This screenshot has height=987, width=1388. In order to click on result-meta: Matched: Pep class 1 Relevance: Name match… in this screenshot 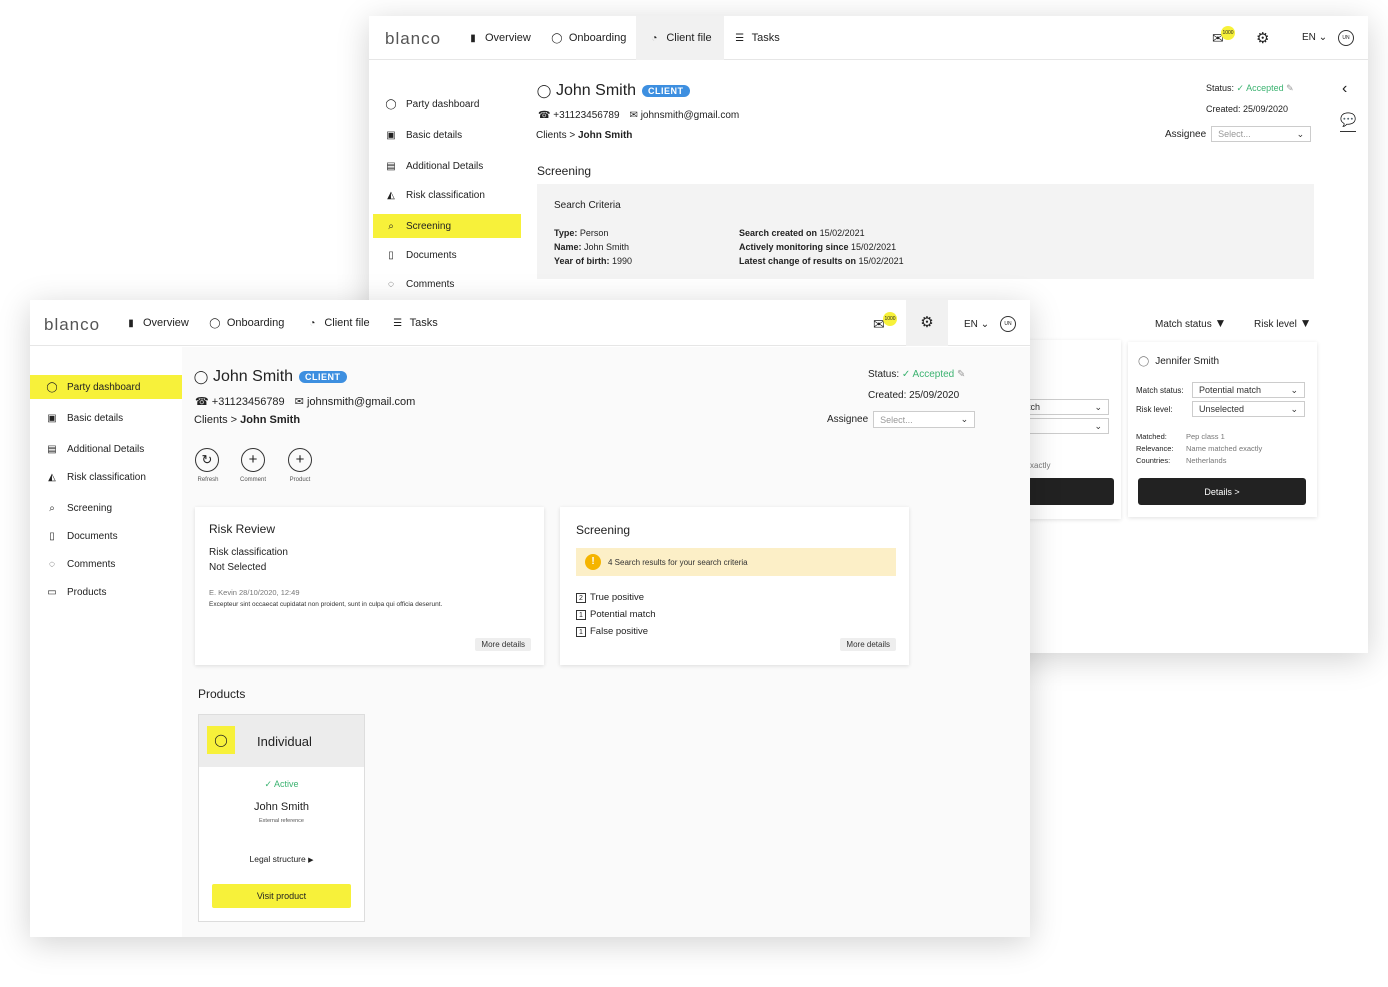, I will do `click(1199, 448)`.